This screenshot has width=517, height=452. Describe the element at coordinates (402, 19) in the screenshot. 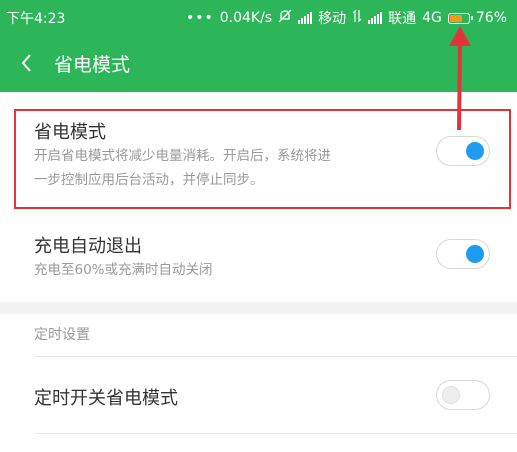

I see `carrier-2: 联通` at that location.